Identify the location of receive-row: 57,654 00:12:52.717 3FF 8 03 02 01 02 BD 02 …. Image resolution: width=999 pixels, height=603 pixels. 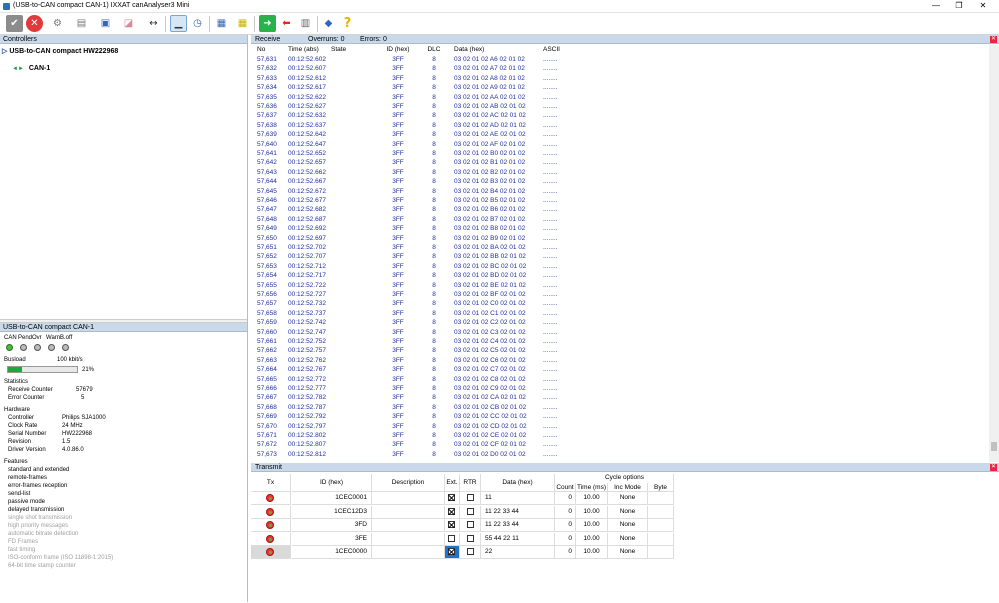
(621, 275).